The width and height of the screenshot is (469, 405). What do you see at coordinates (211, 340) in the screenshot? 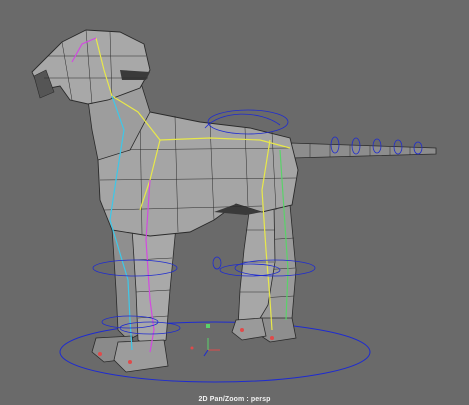
I see `axis-gizmo-icon` at bounding box center [211, 340].